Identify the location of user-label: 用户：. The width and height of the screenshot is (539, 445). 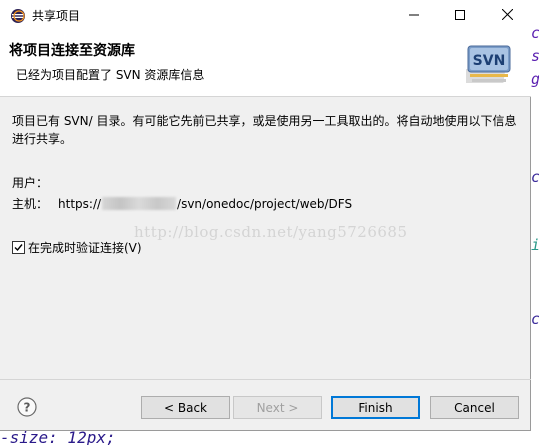
(30, 183).